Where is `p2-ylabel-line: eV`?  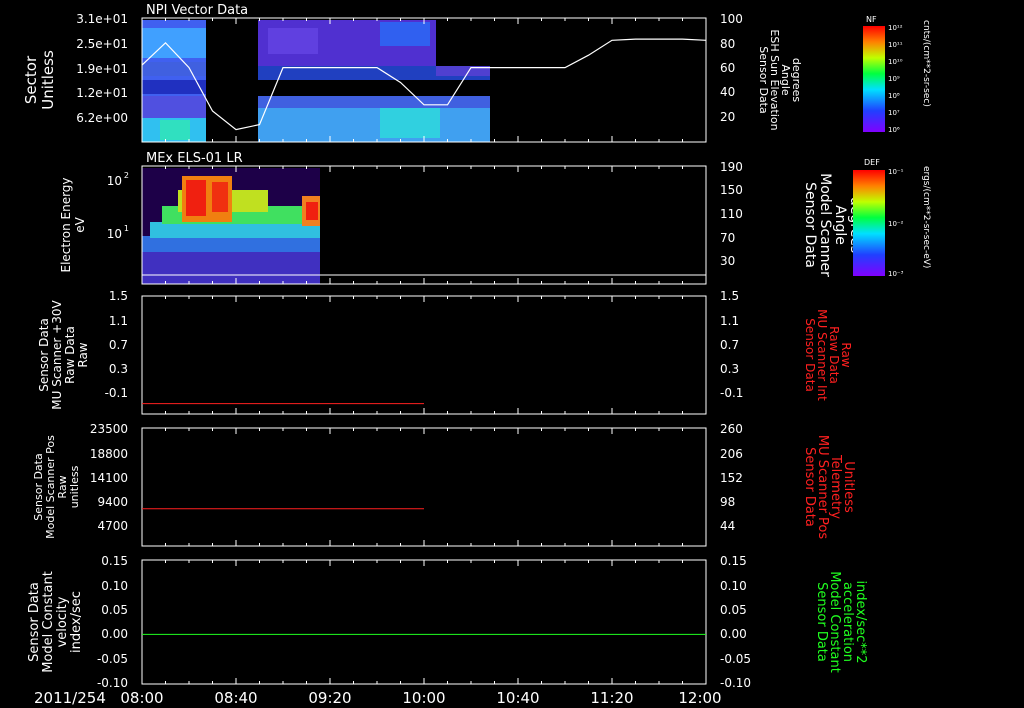
p2-ylabel-line: eV is located at coordinates (80, 224).